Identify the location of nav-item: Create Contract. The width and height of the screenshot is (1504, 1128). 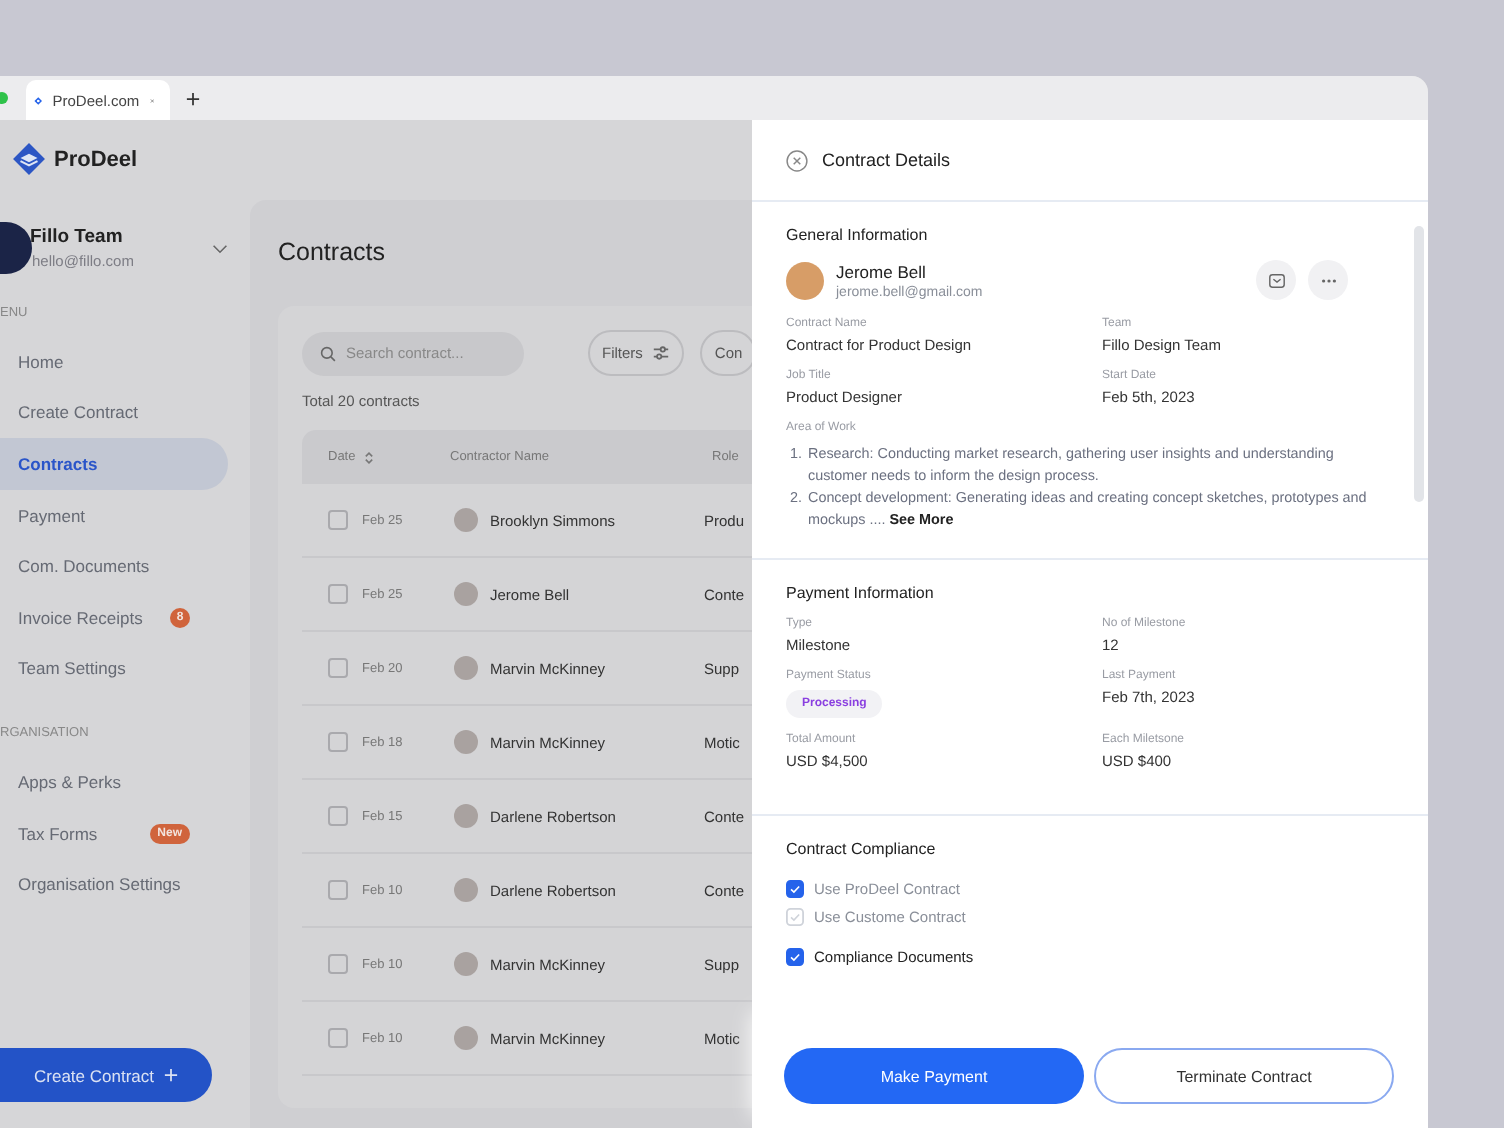
(114, 413).